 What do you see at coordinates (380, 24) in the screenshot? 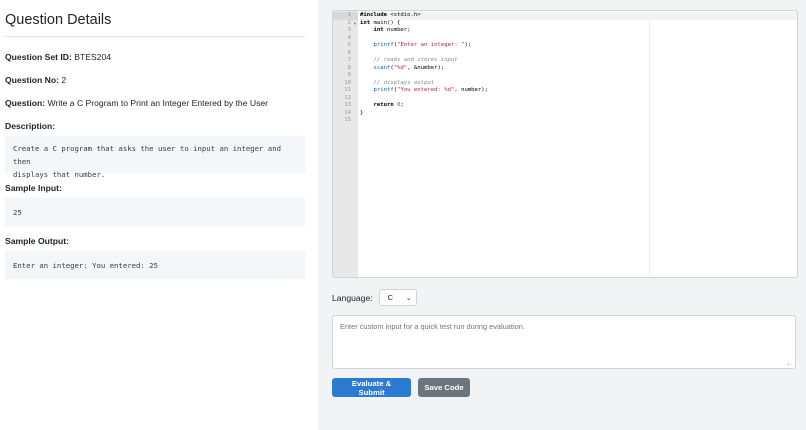
I see `code-line: int main() {` at bounding box center [380, 24].